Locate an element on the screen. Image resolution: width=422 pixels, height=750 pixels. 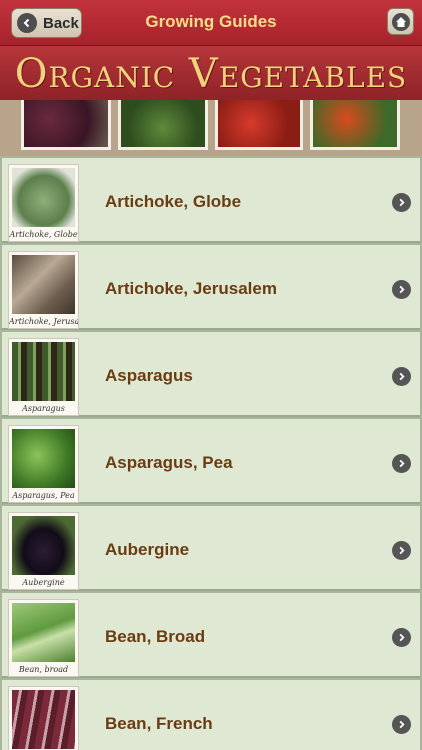
list-item-title: Bean, French is located at coordinates (159, 723).